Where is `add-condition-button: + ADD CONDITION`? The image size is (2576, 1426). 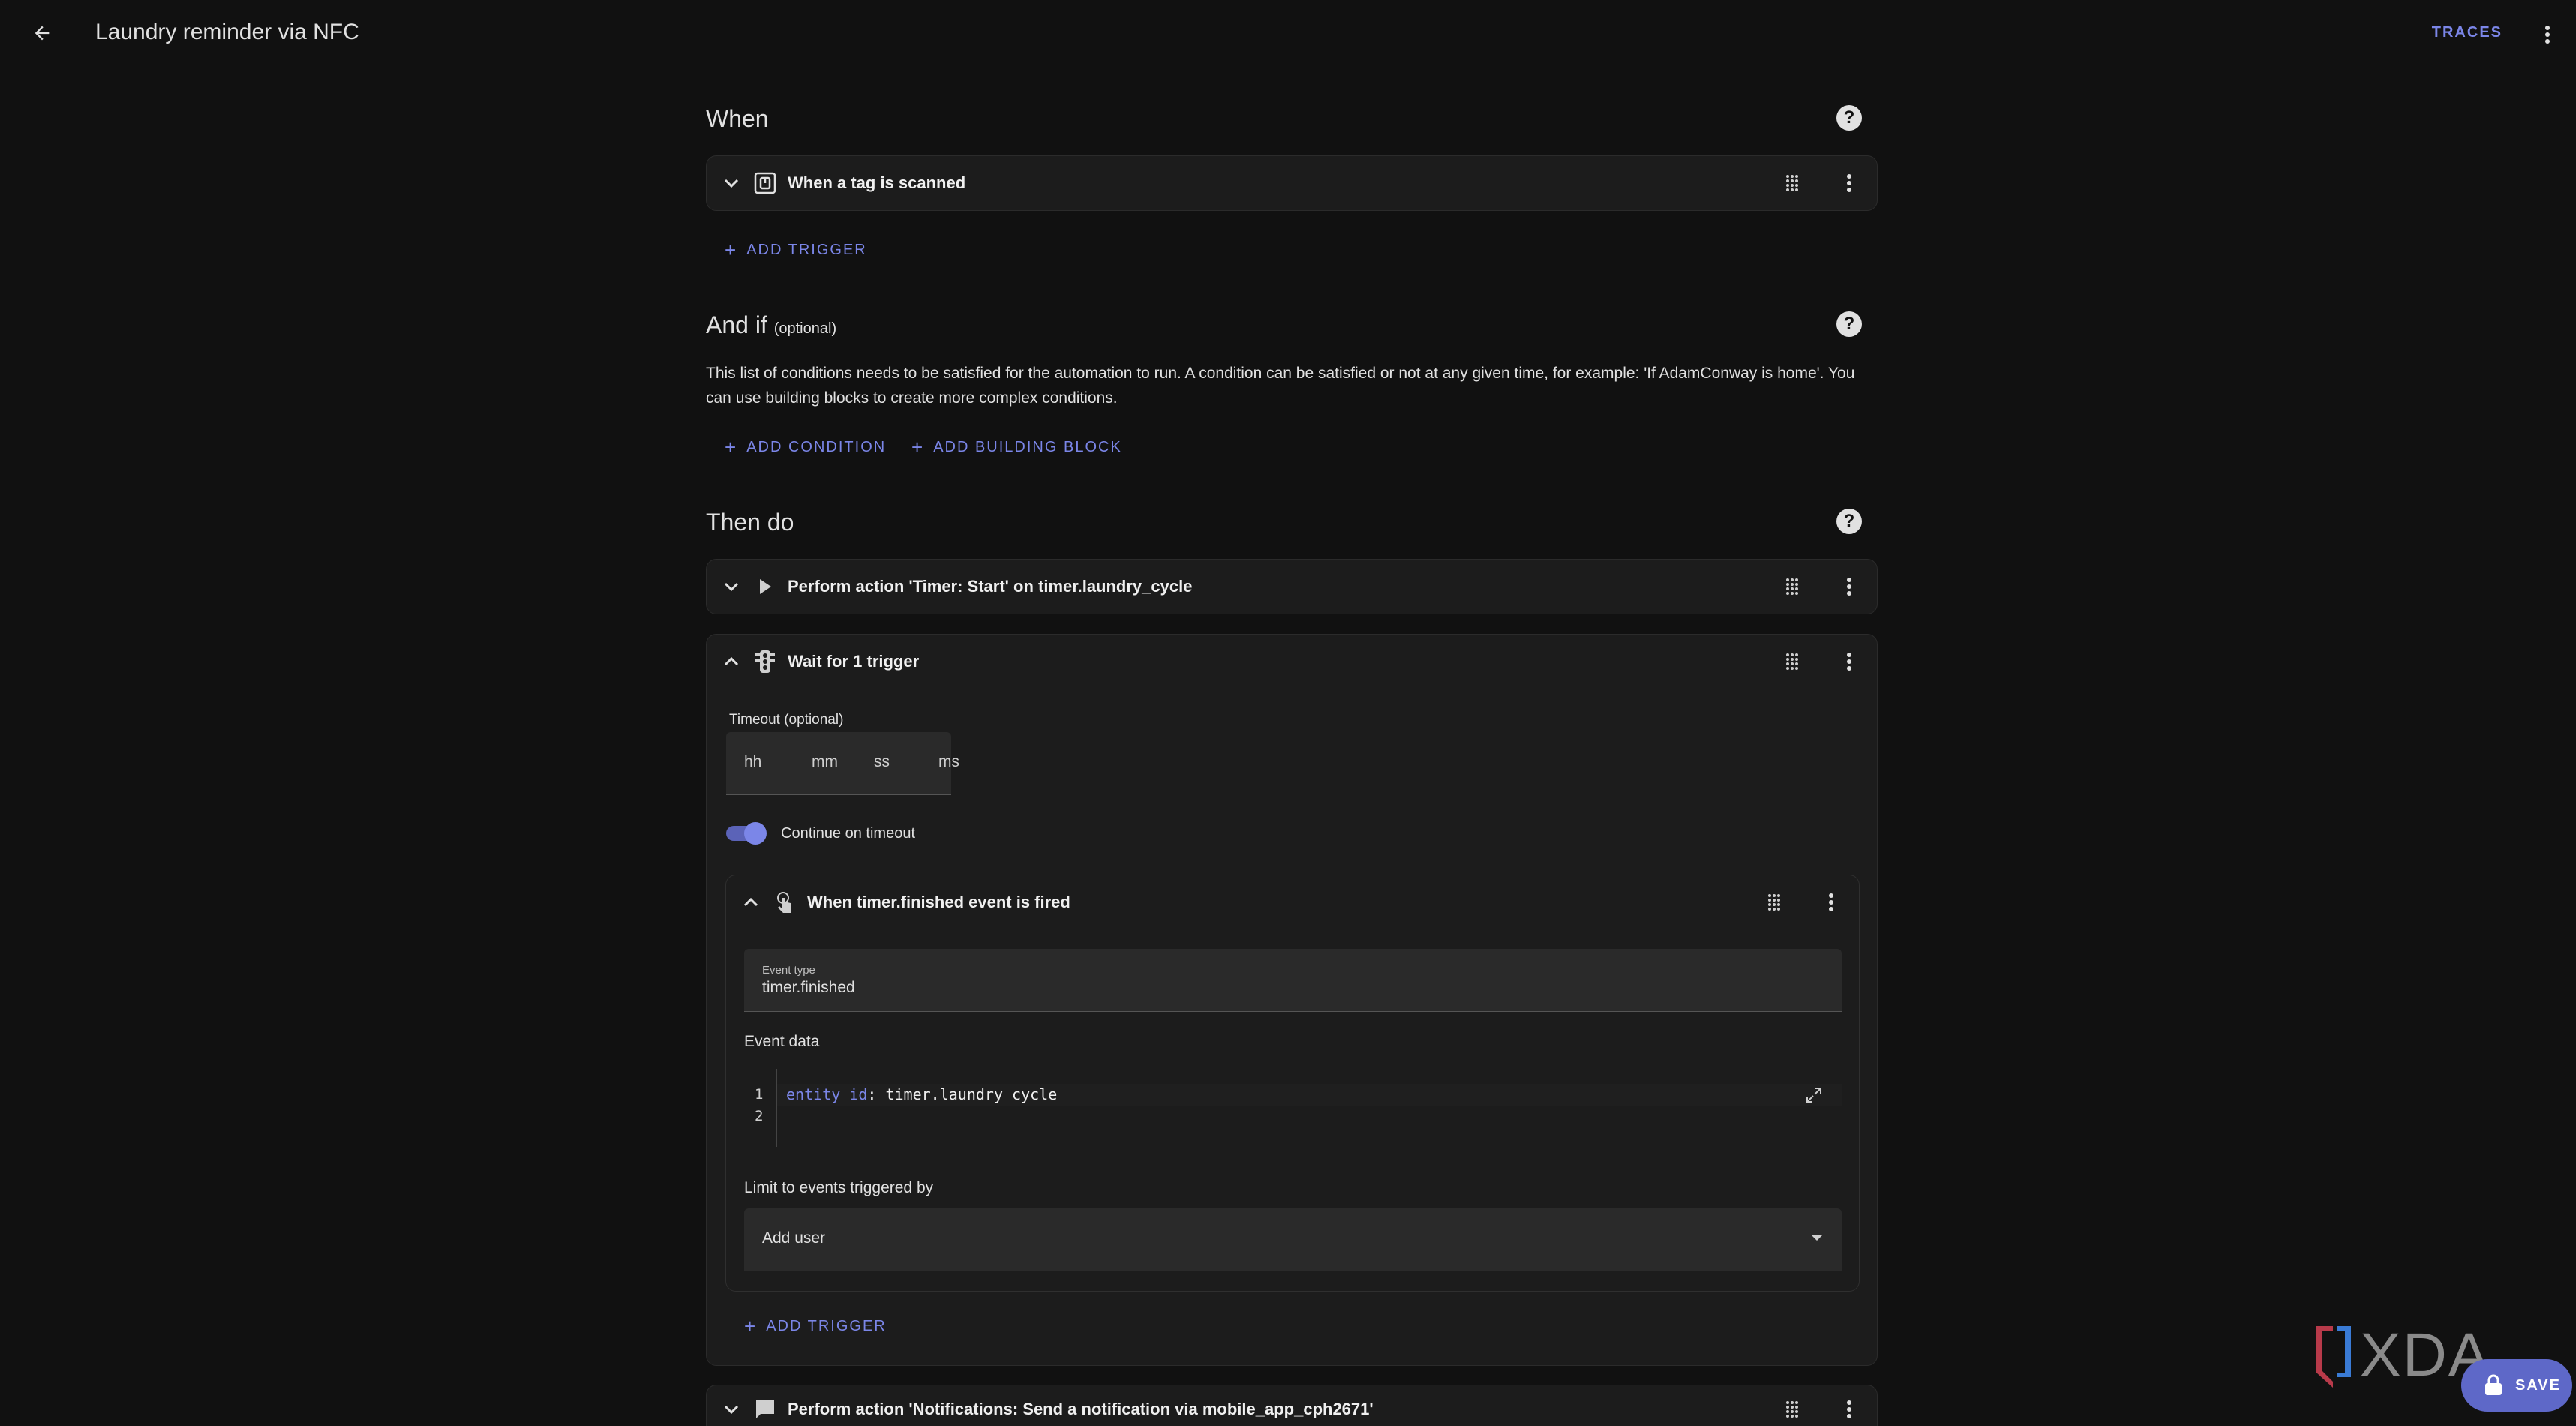
add-condition-button: + ADD CONDITION is located at coordinates (805, 448).